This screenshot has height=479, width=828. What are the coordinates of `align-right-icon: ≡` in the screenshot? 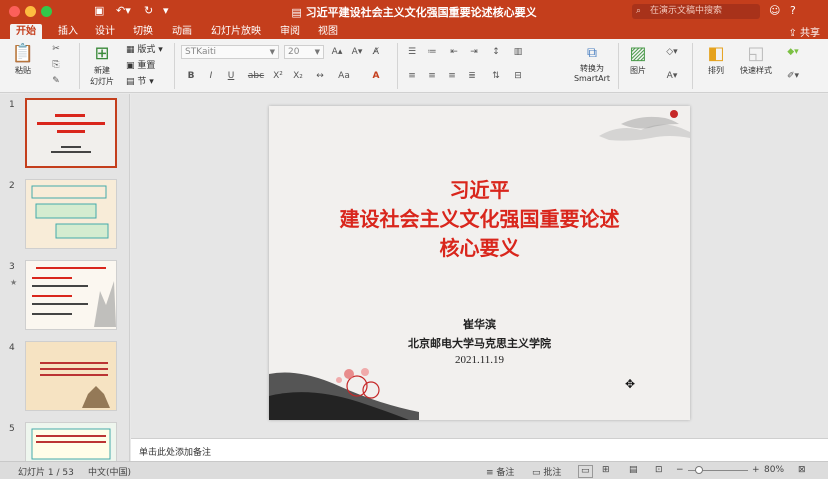 It's located at (452, 76).